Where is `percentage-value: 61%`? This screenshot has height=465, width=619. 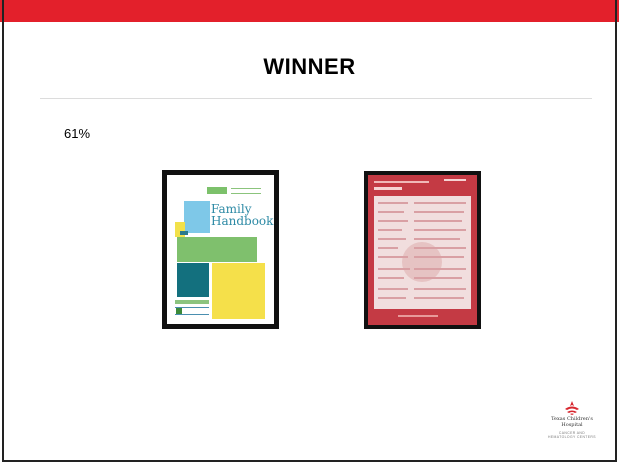 percentage-value: 61% is located at coordinates (77, 133).